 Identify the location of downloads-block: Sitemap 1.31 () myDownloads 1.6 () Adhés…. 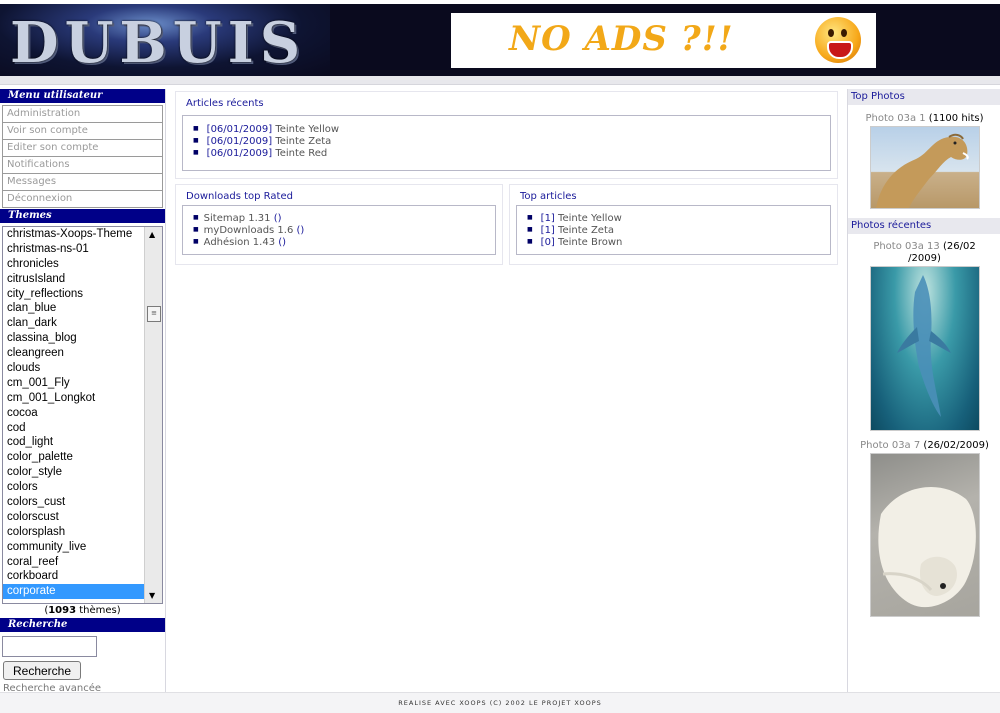
(339, 224).